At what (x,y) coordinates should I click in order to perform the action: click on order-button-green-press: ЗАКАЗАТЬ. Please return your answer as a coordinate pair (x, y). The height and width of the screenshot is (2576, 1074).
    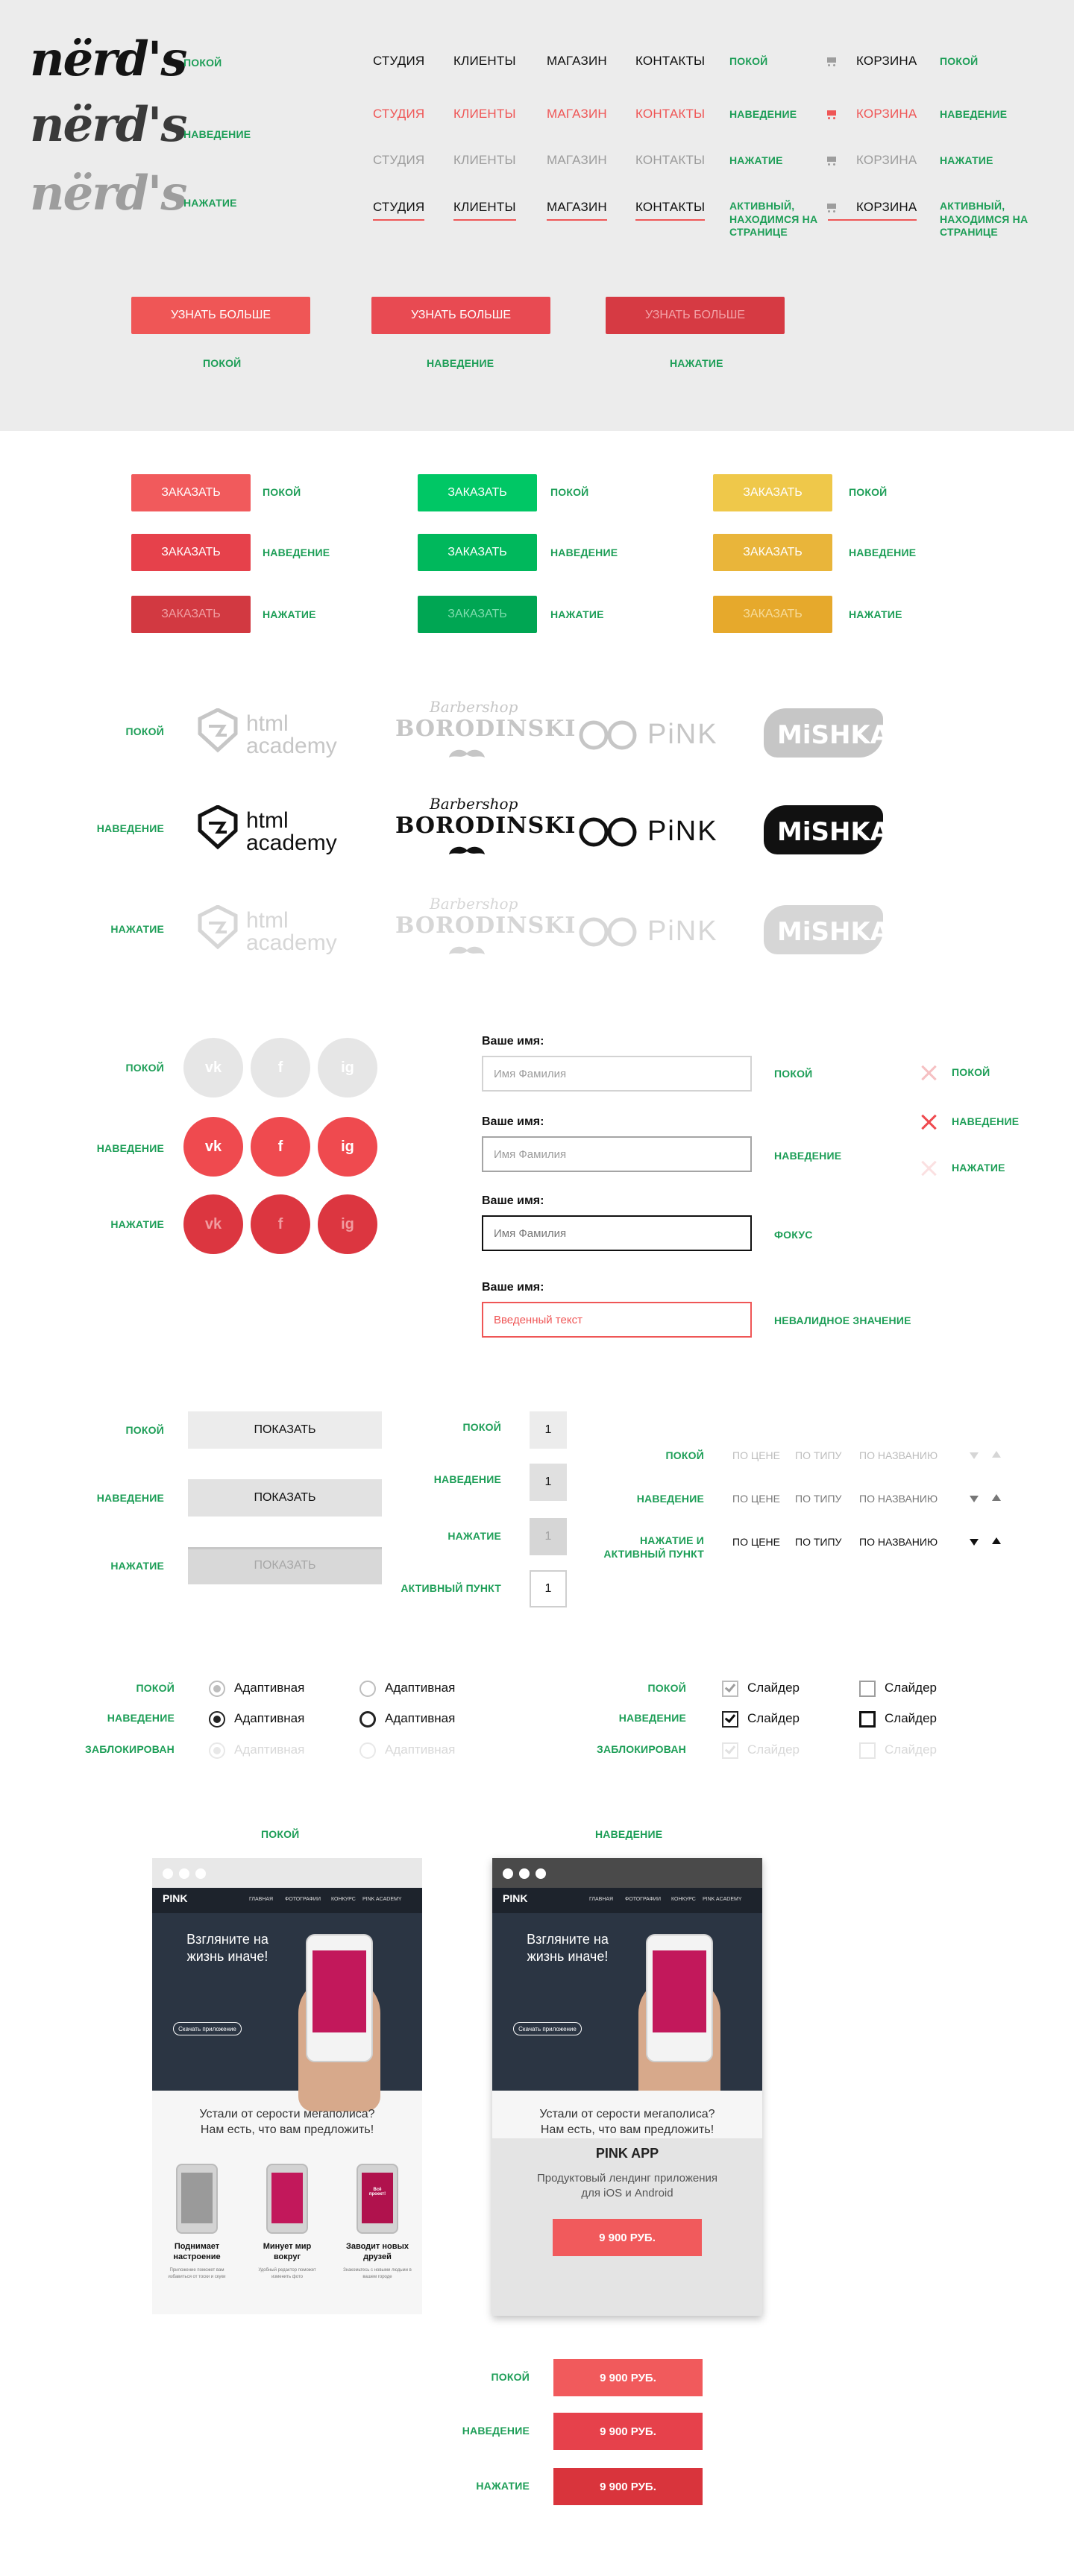
    Looking at the image, I should click on (477, 614).